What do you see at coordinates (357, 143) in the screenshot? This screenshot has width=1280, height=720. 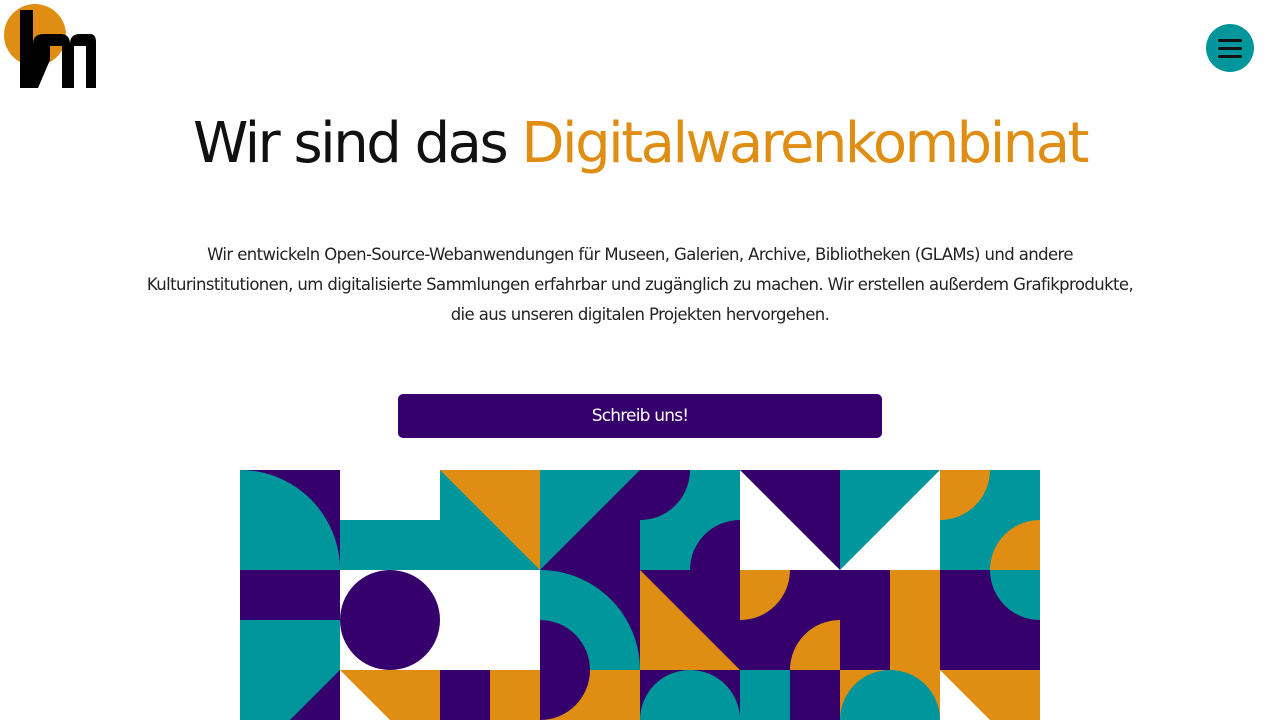 I see `headline-prefix: Wir sind das` at bounding box center [357, 143].